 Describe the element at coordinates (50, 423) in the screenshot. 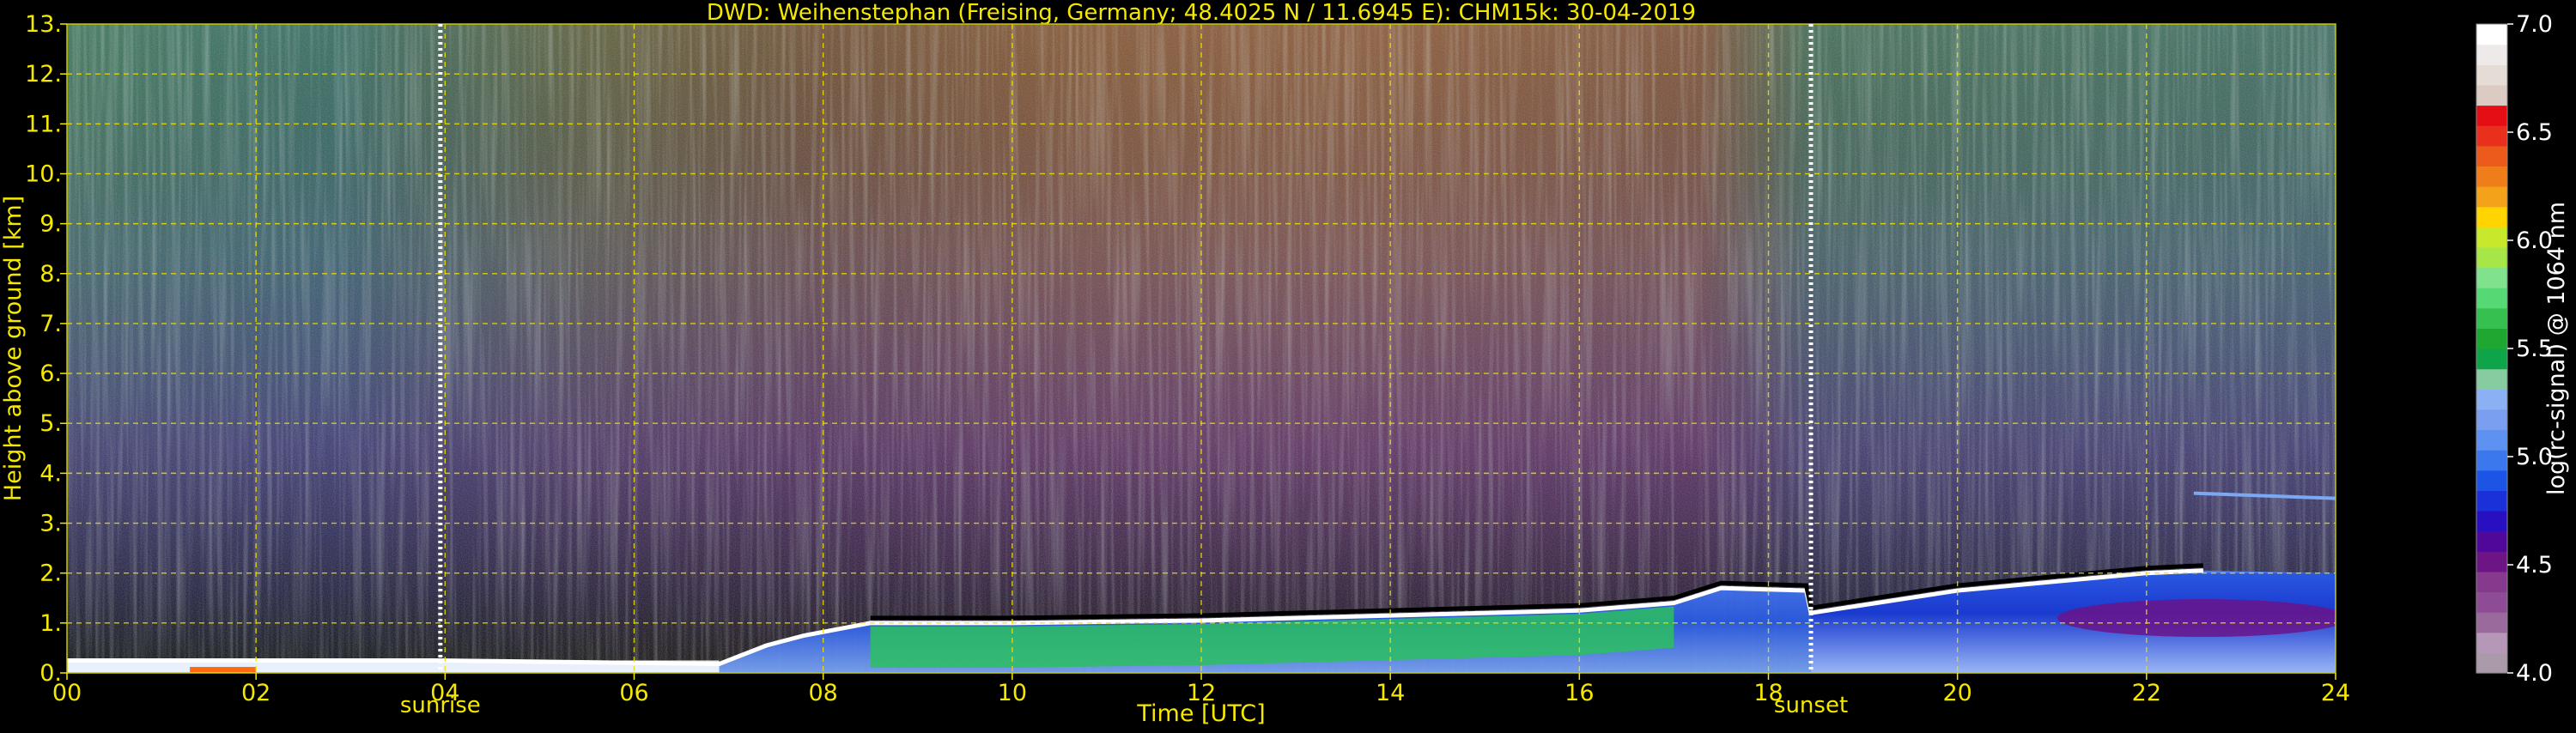

I see `y-tick-label: 5.` at that location.